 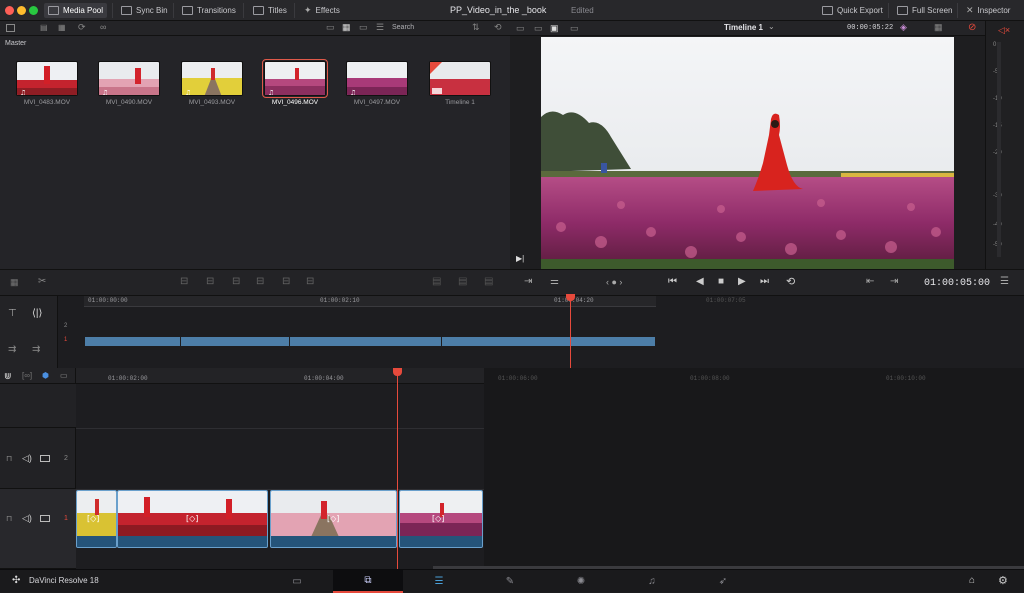 What do you see at coordinates (209, 10) in the screenshot?
I see `transitions-button: Transitions` at bounding box center [209, 10].